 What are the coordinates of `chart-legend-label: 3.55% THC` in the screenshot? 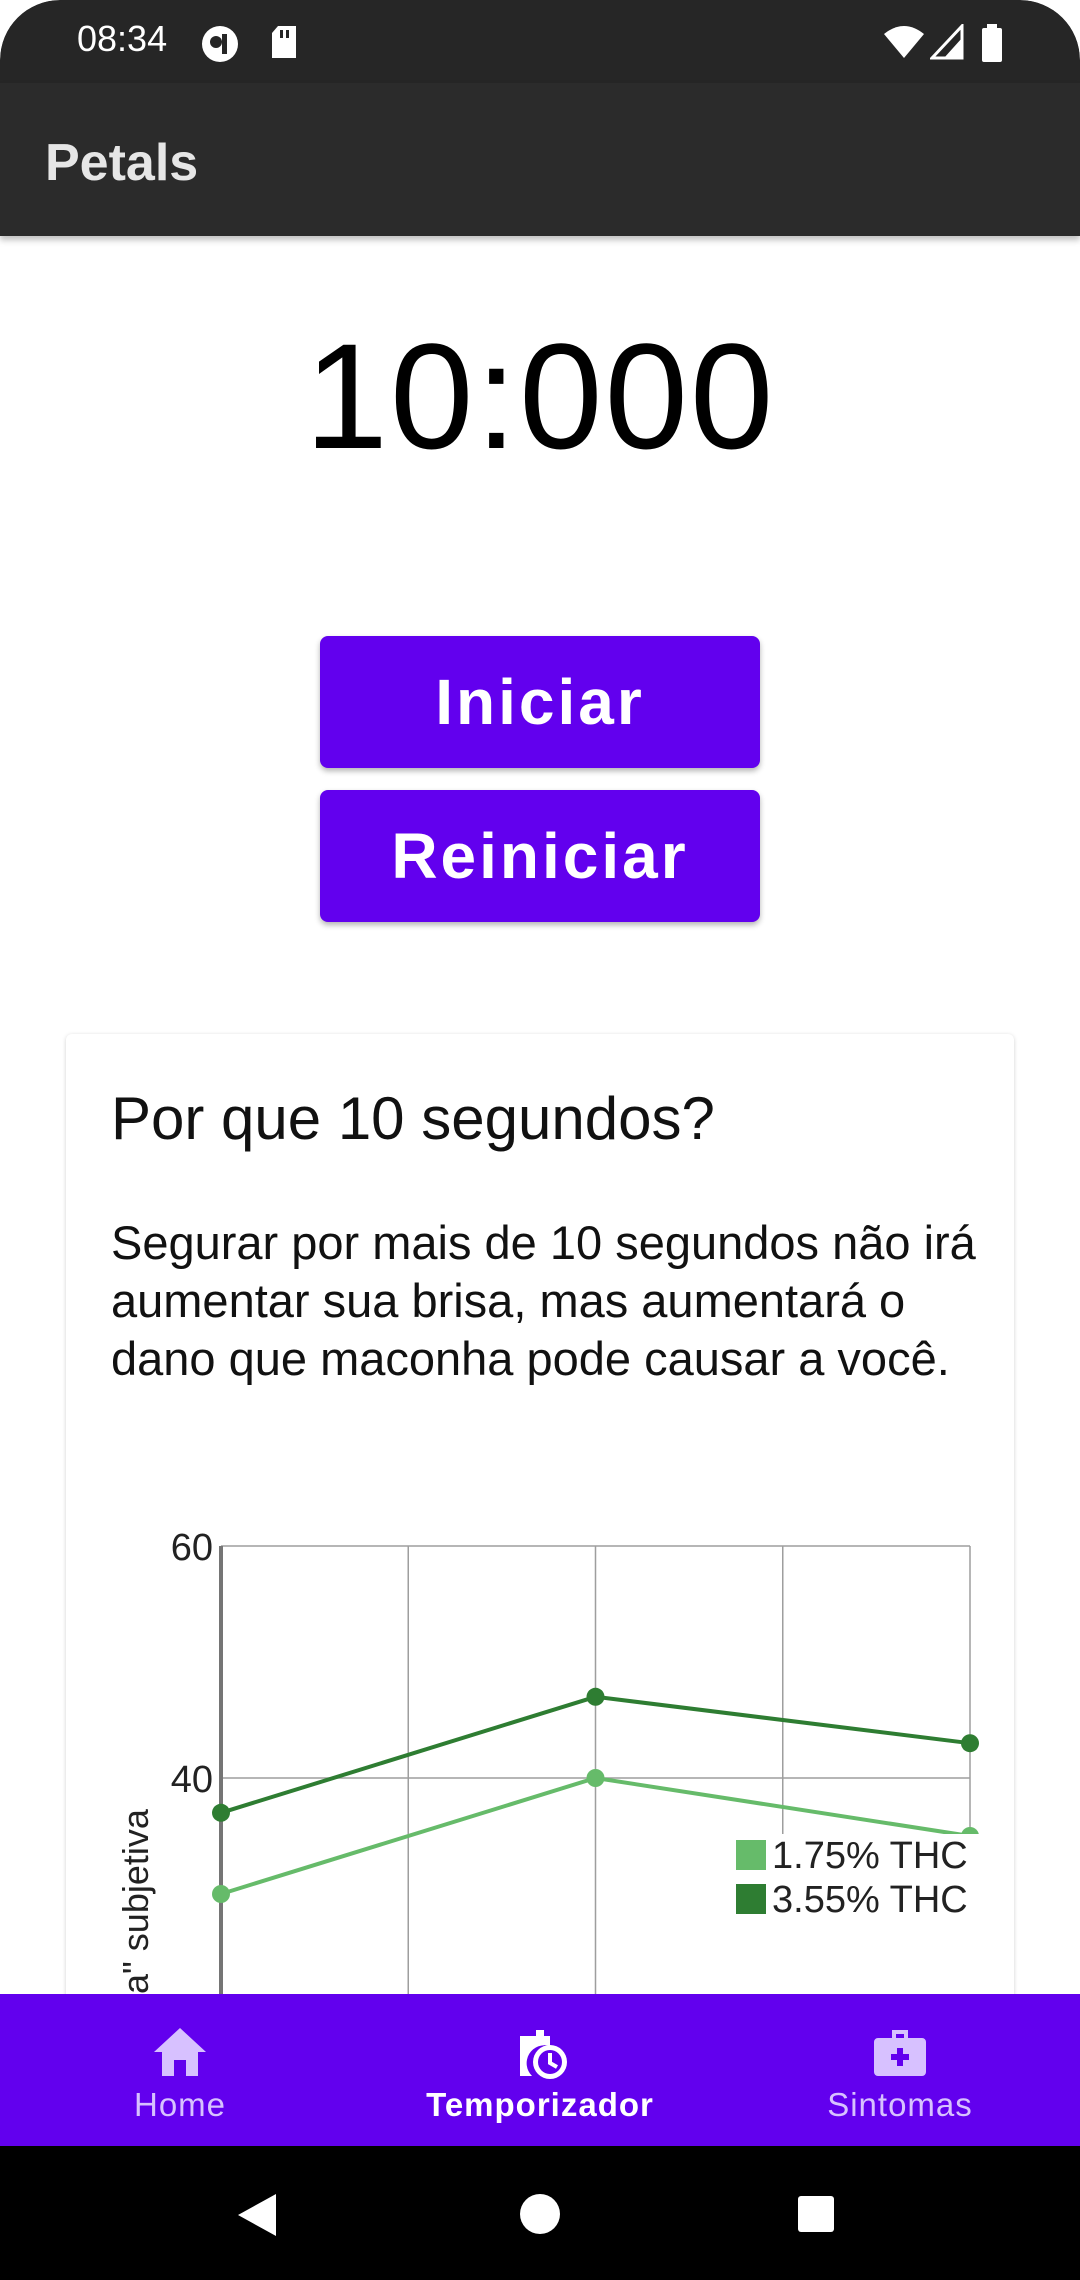 It's located at (870, 1900).